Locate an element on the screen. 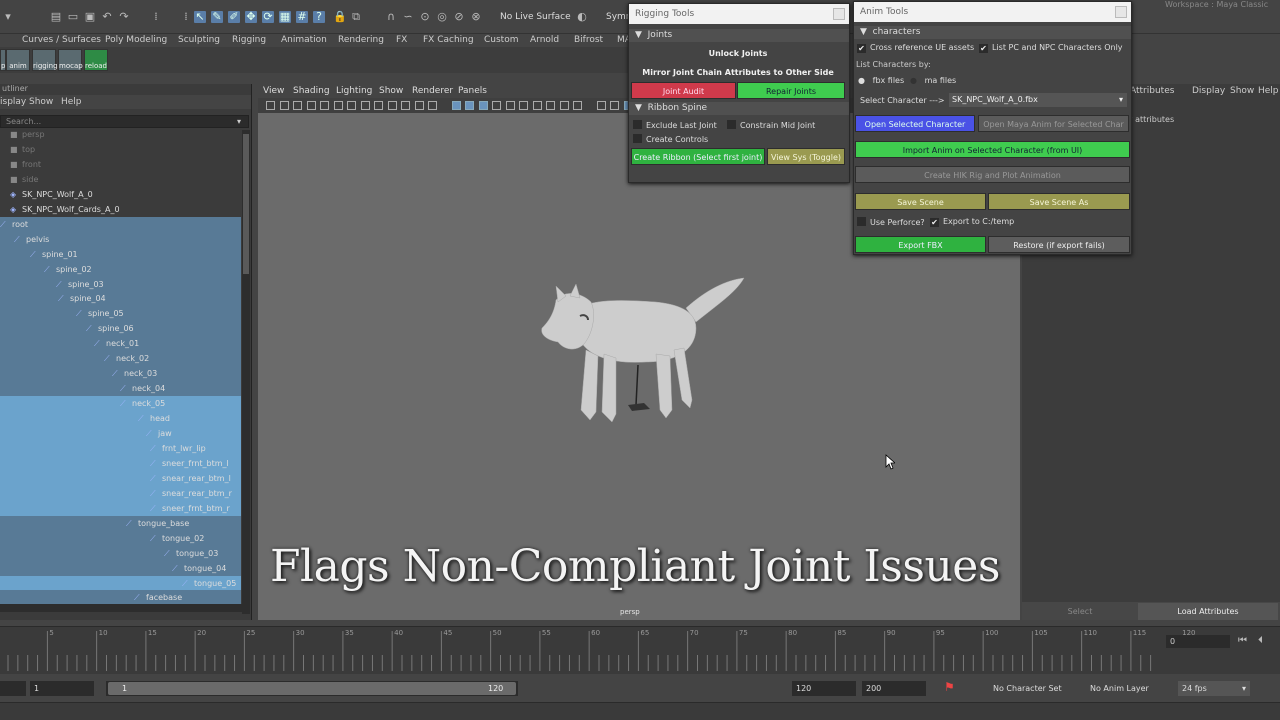  save-scene-as-button: Save Scene As is located at coordinates (1059, 201).